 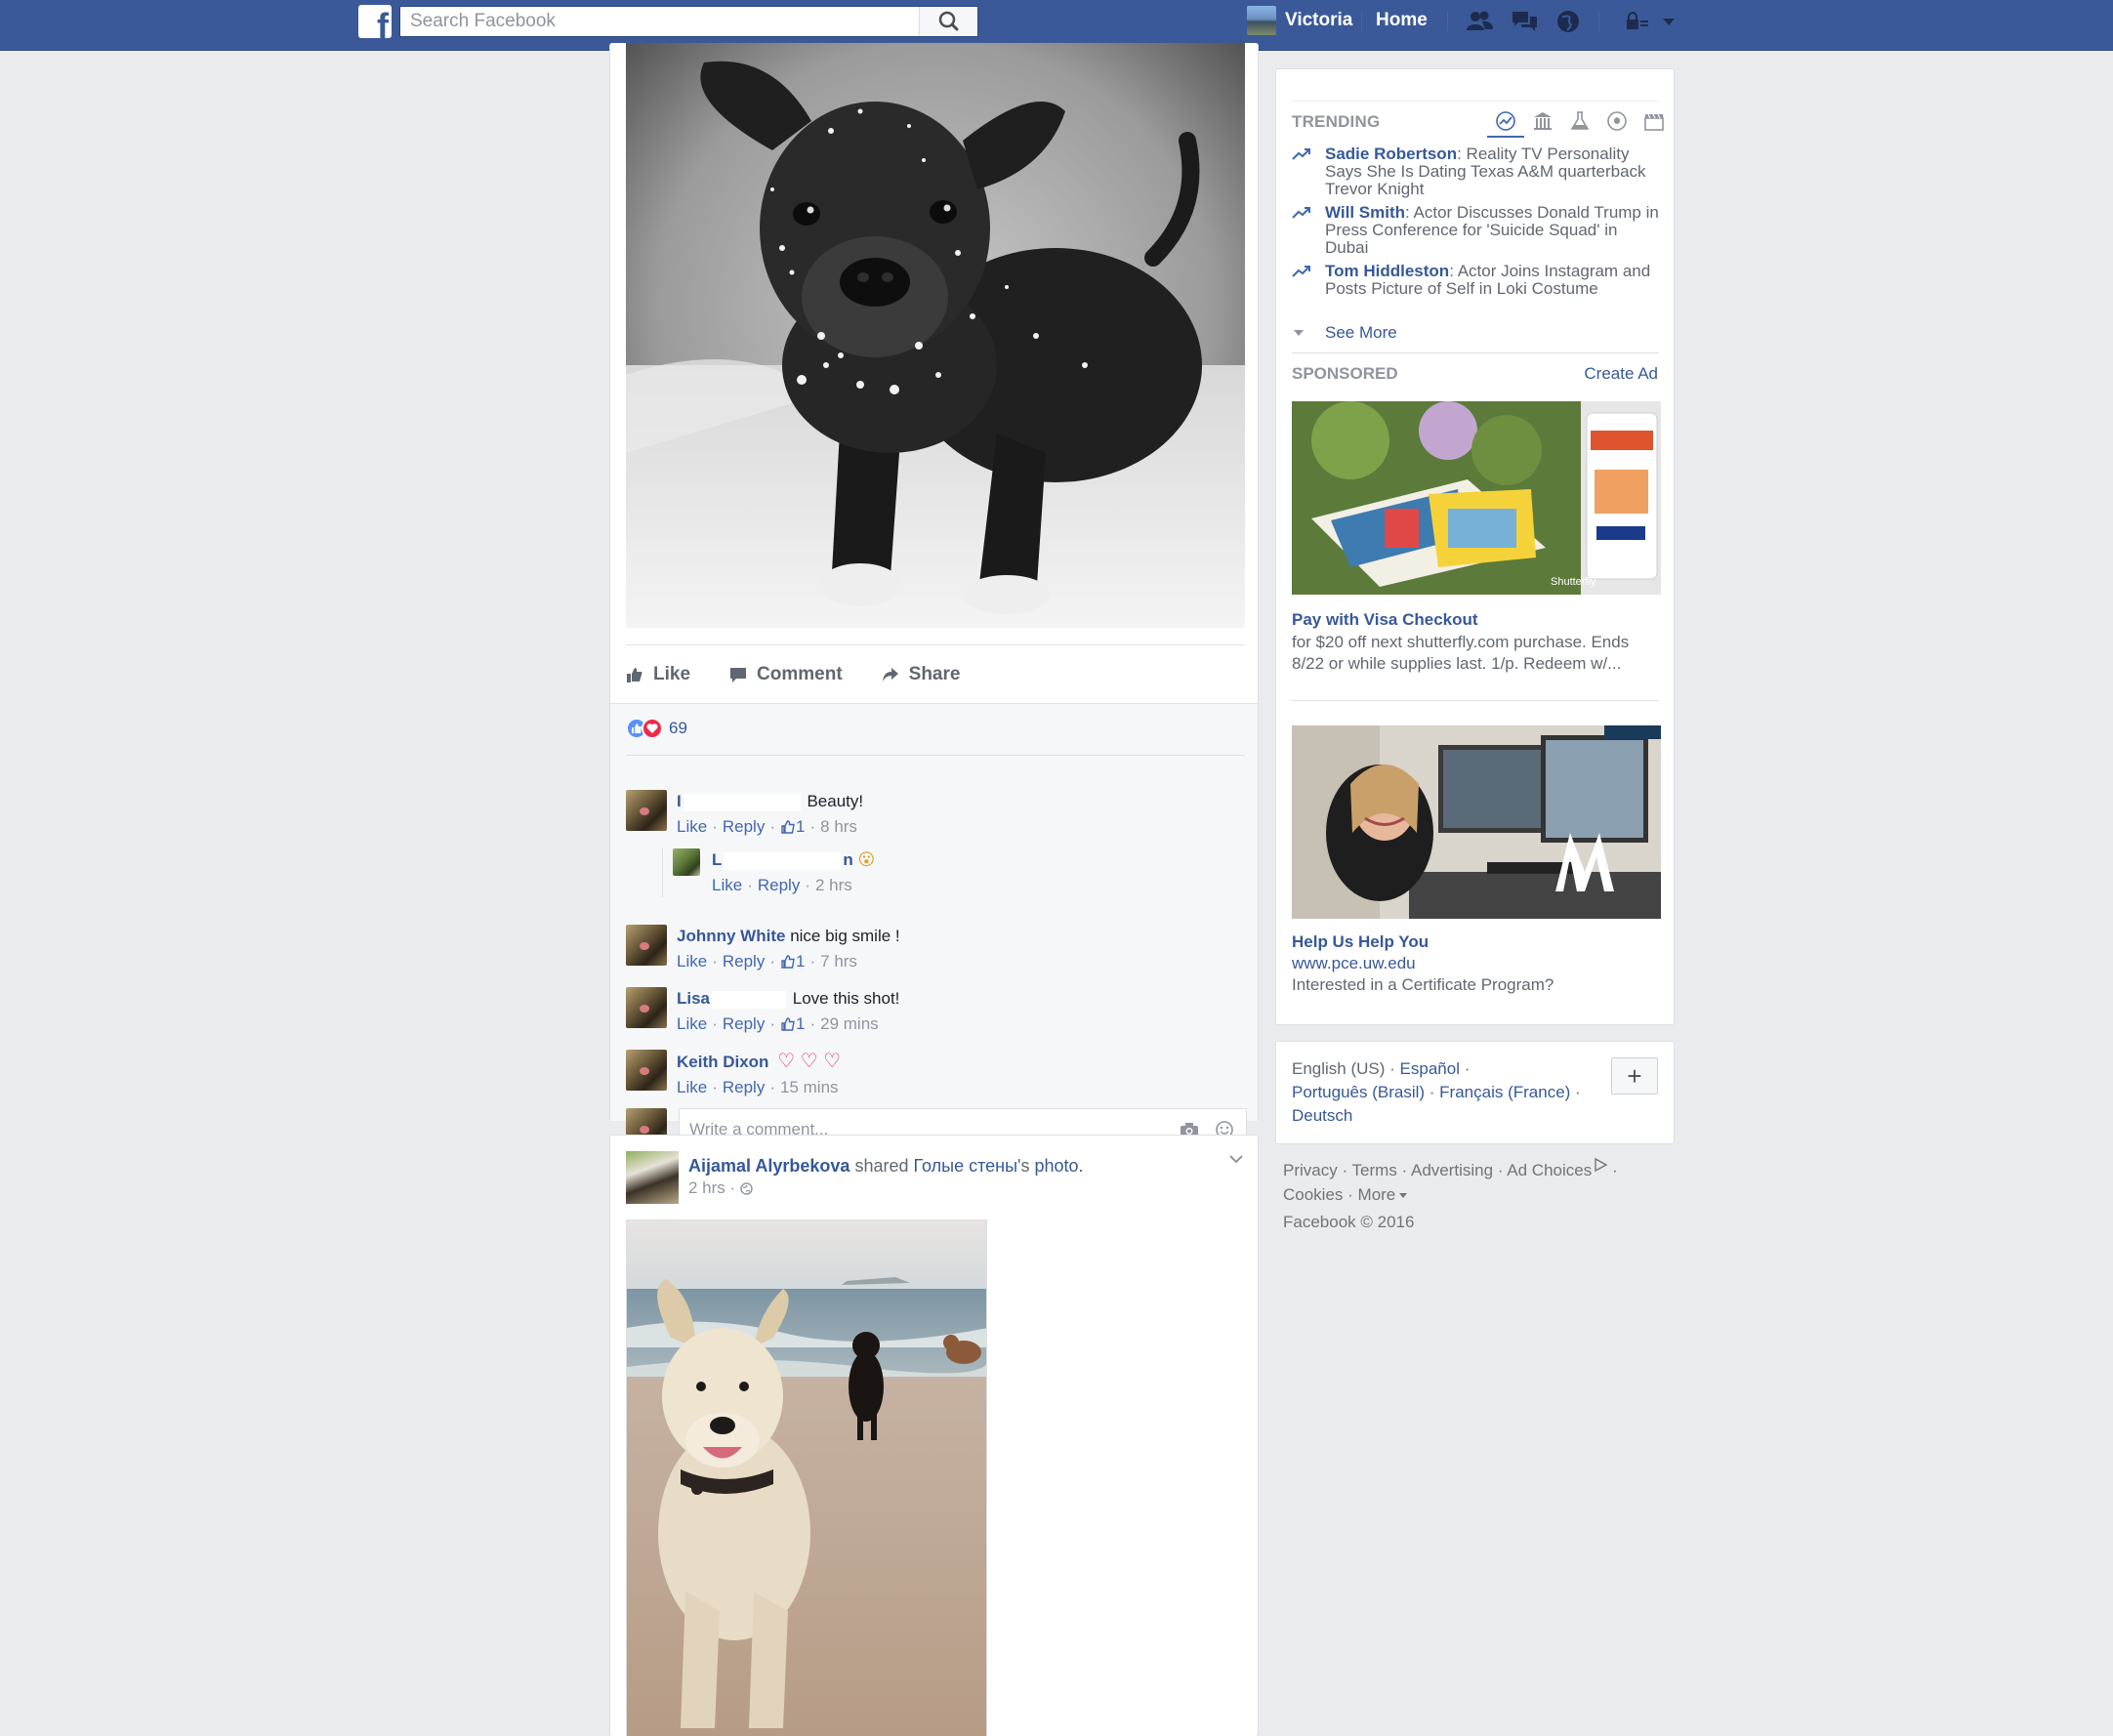 What do you see at coordinates (1322, 1115) in the screenshot?
I see `language-option: Deutsch` at bounding box center [1322, 1115].